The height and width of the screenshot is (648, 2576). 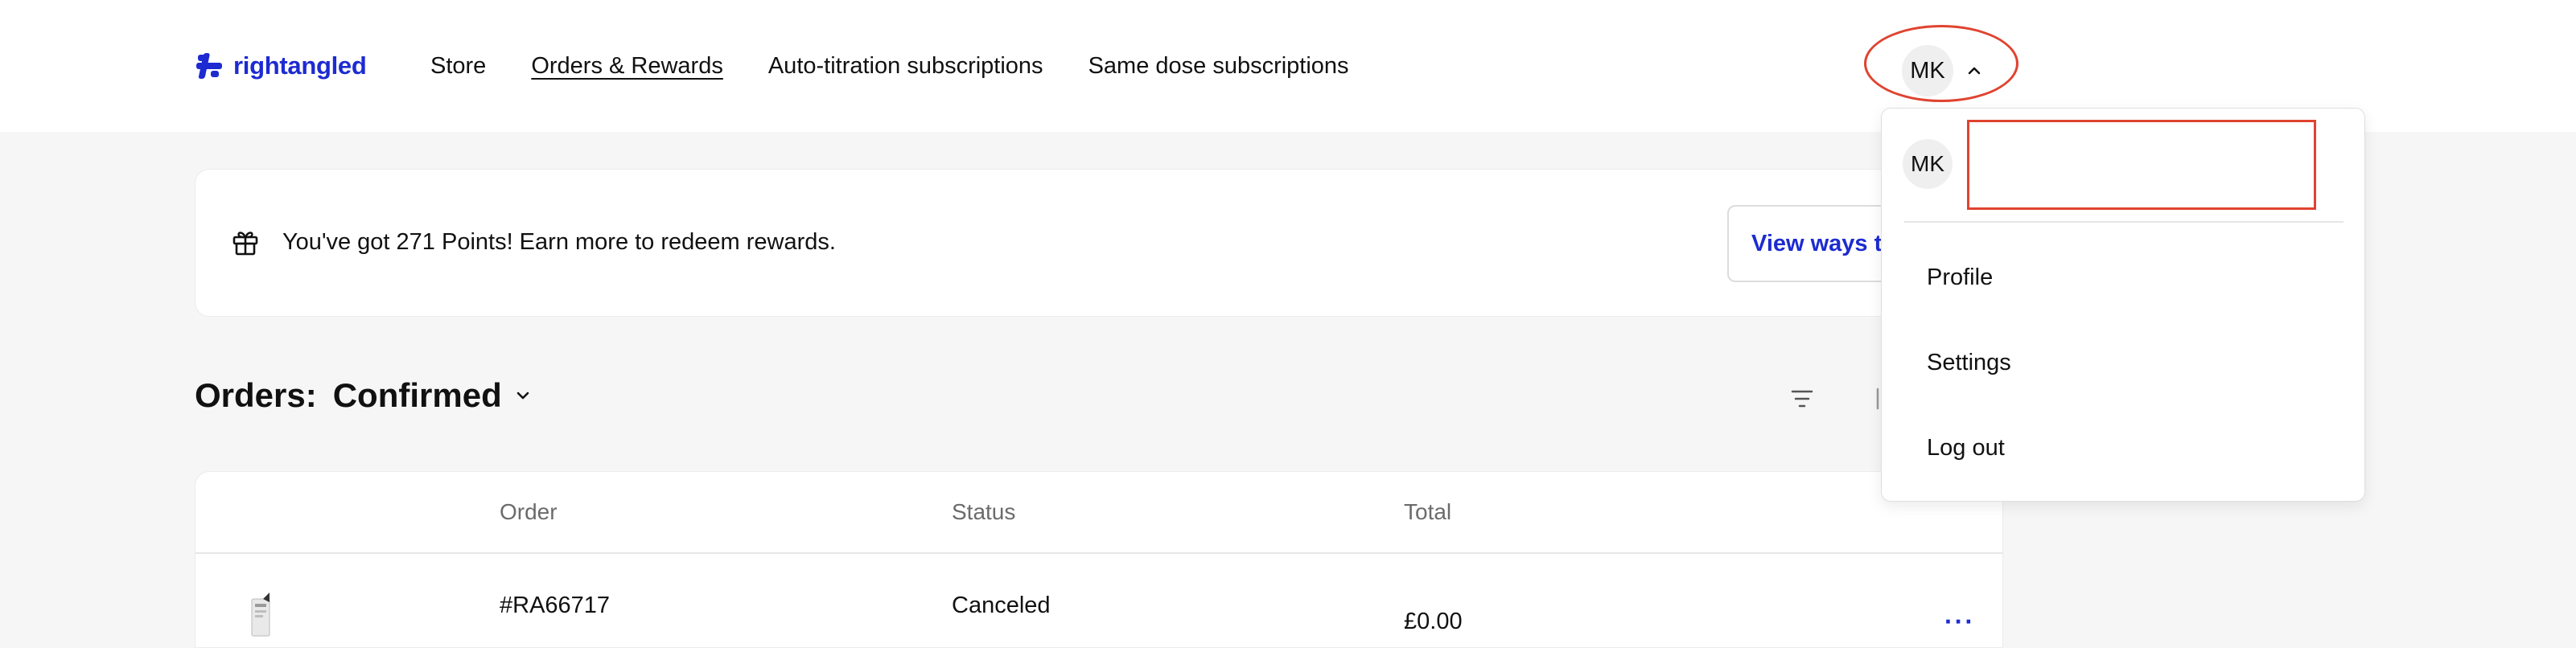 I want to click on order-total: £0.00, so click(x=1433, y=621).